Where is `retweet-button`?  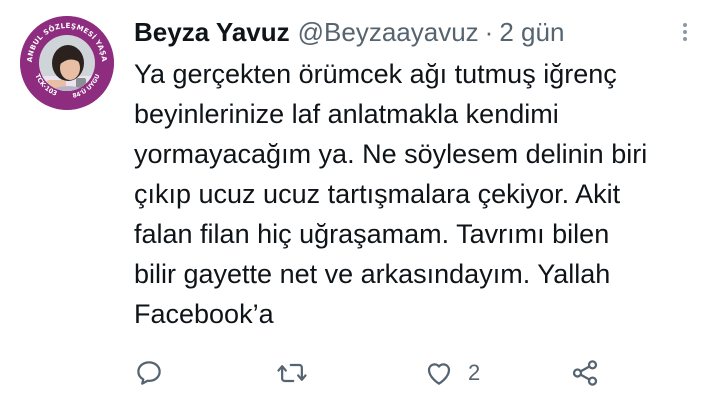
retweet-button is located at coordinates (292, 373).